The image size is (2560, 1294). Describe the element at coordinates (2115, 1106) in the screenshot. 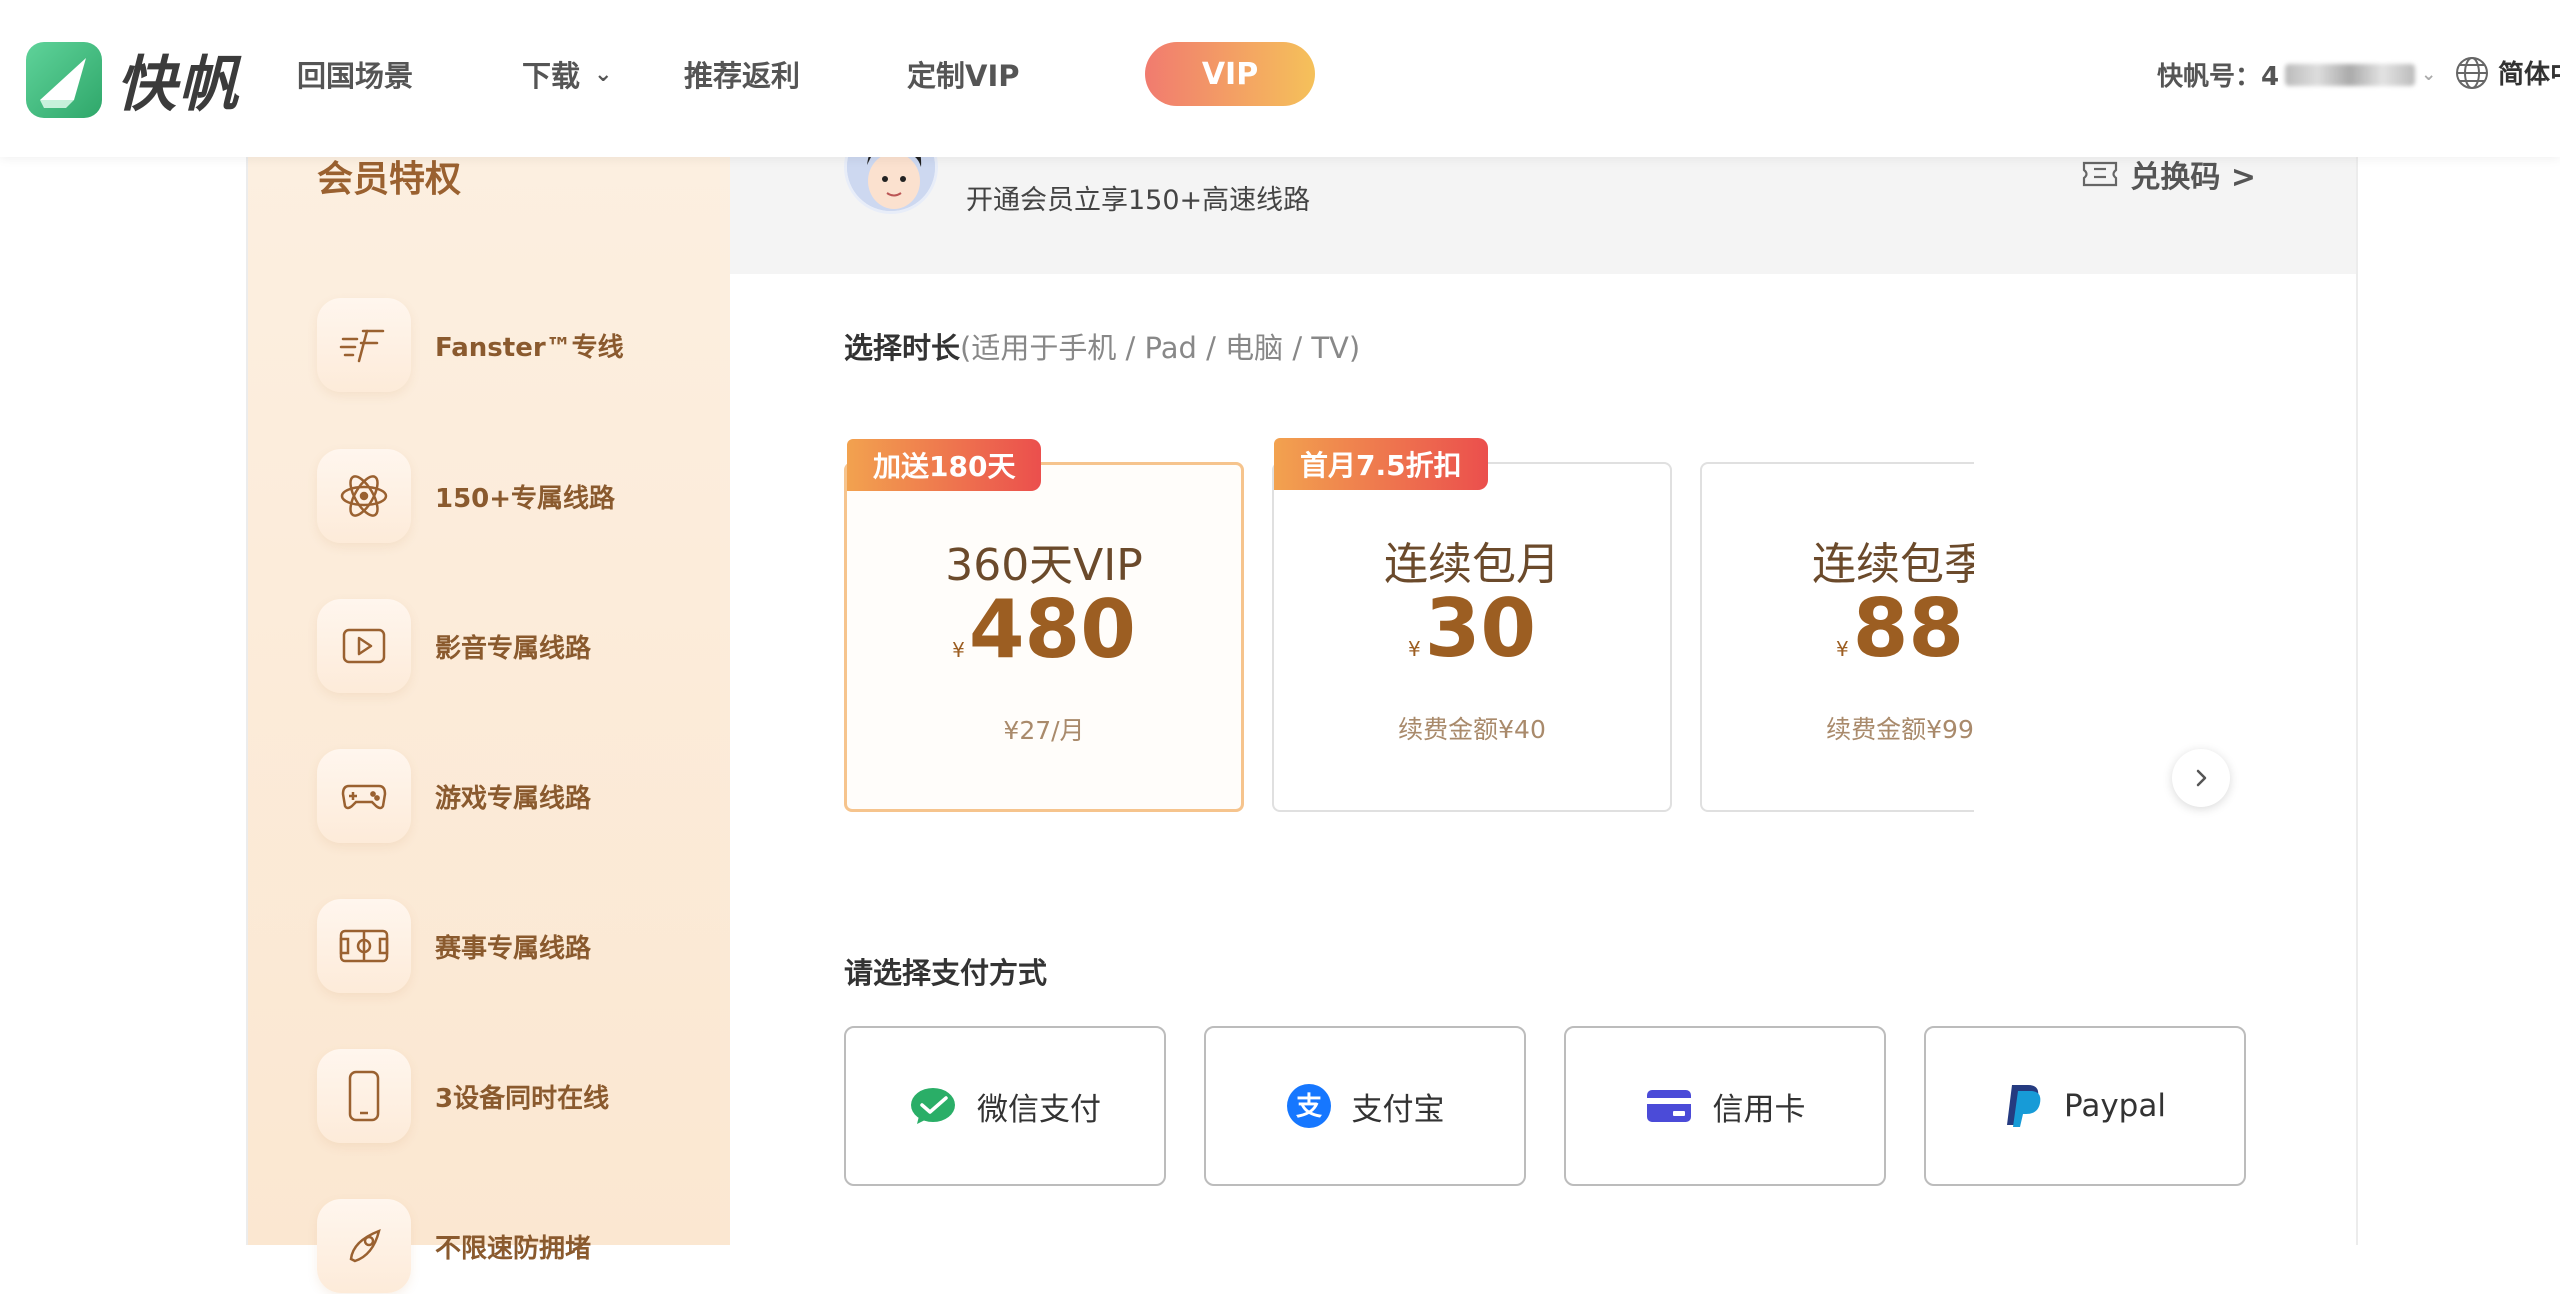

I see `pay-label: Paypal` at that location.